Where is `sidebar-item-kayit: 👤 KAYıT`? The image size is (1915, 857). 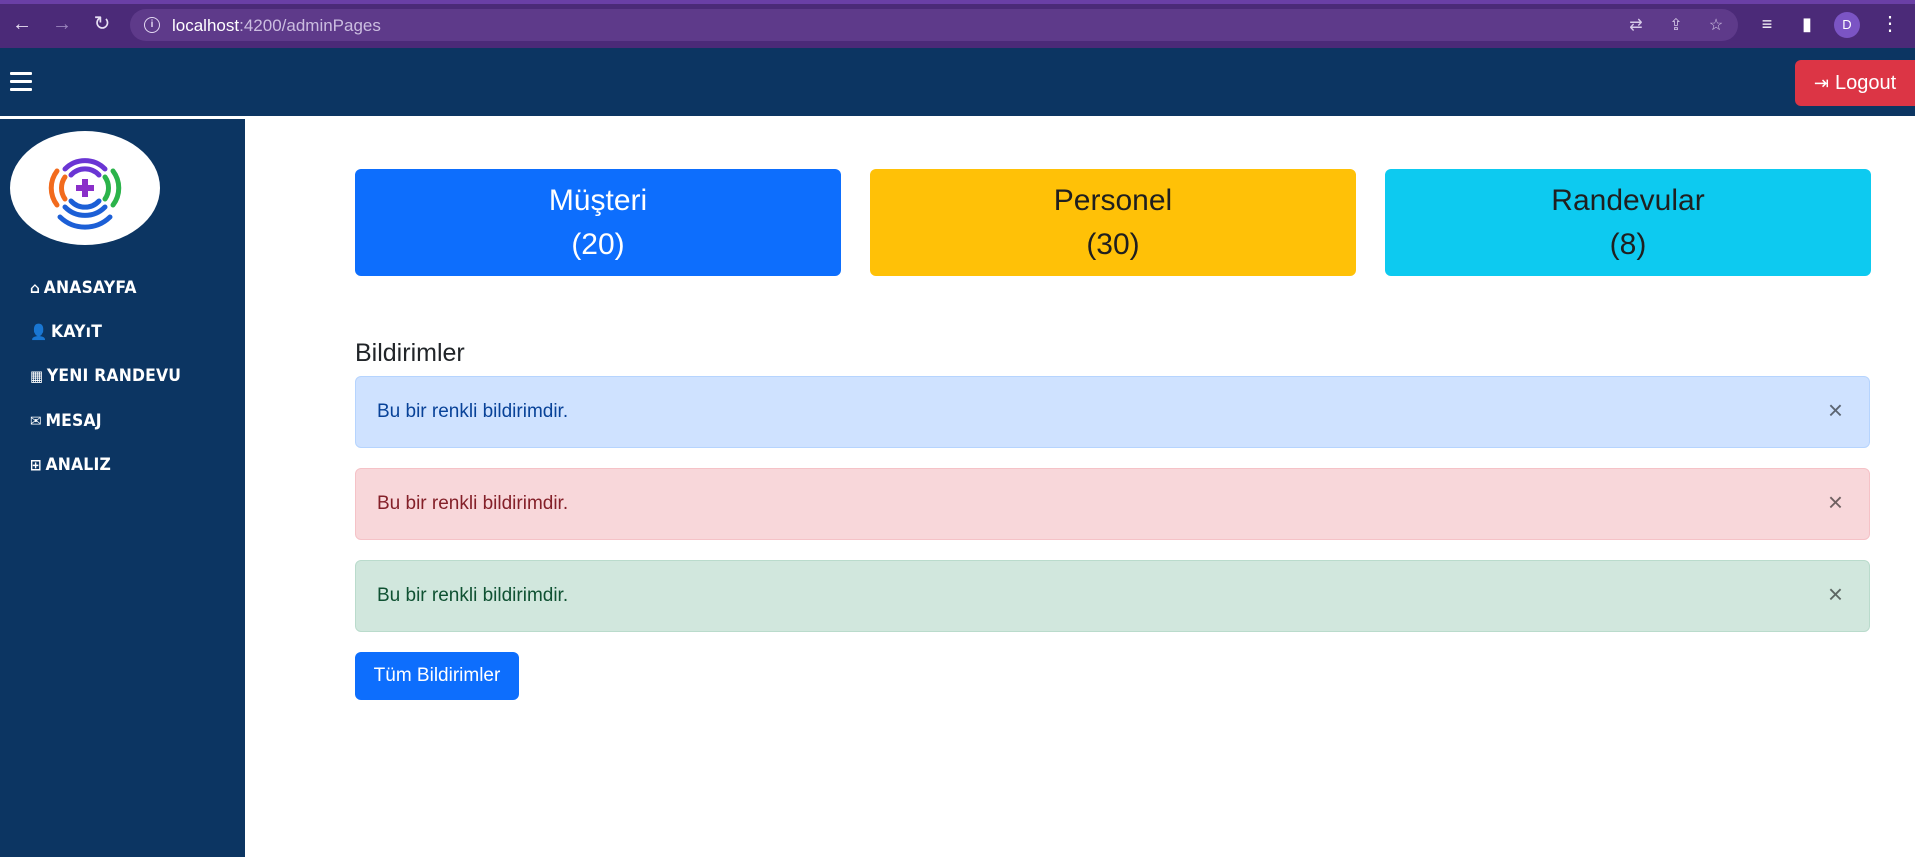
sidebar-item-kayit: 👤 KAYıT is located at coordinates (66, 332).